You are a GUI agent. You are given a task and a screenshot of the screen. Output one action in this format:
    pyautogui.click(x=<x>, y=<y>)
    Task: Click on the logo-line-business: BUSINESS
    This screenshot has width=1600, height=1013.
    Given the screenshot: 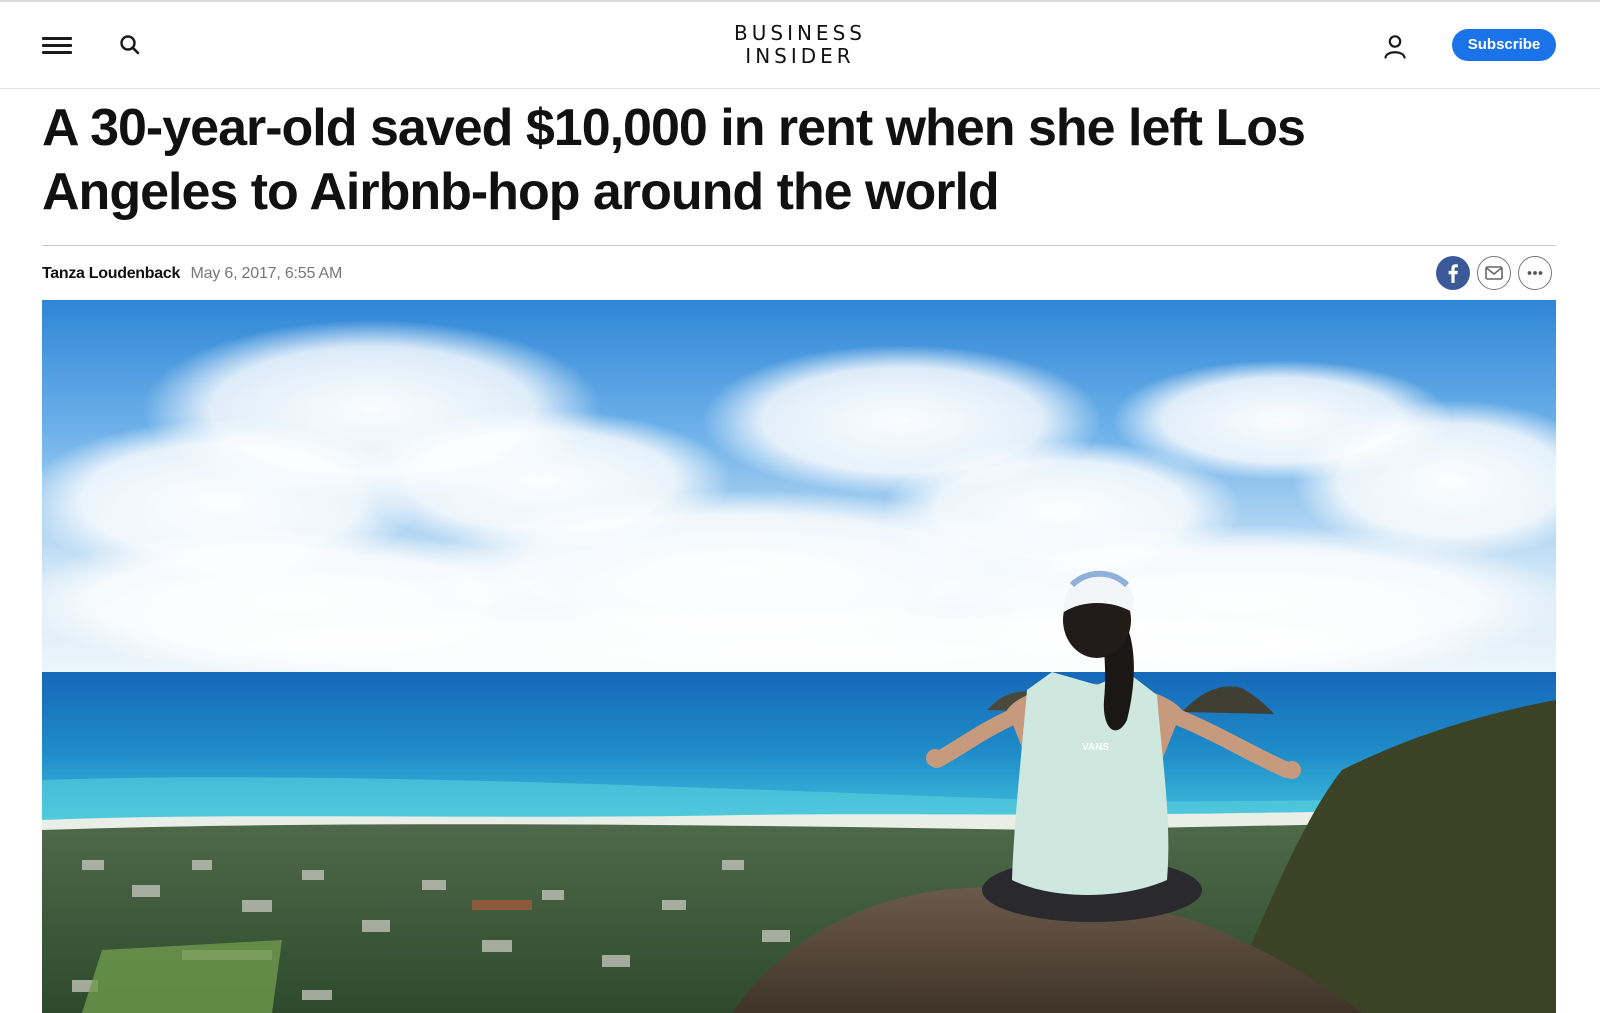 What is the action you would take?
    pyautogui.click(x=800, y=33)
    